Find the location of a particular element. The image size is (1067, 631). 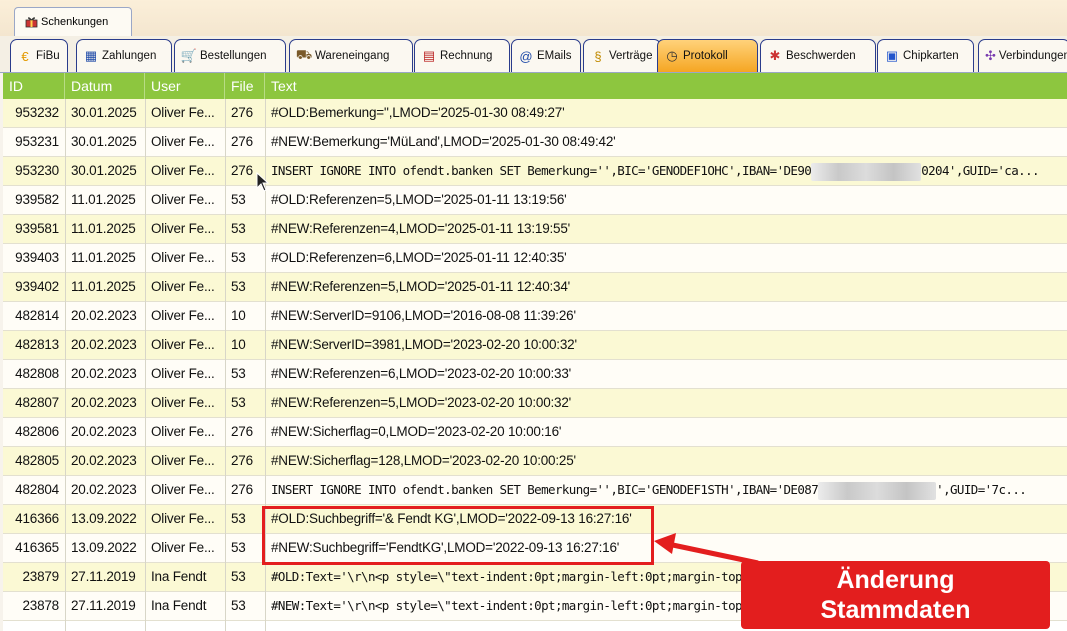

tab-label: Schenkungen is located at coordinates (75, 22).